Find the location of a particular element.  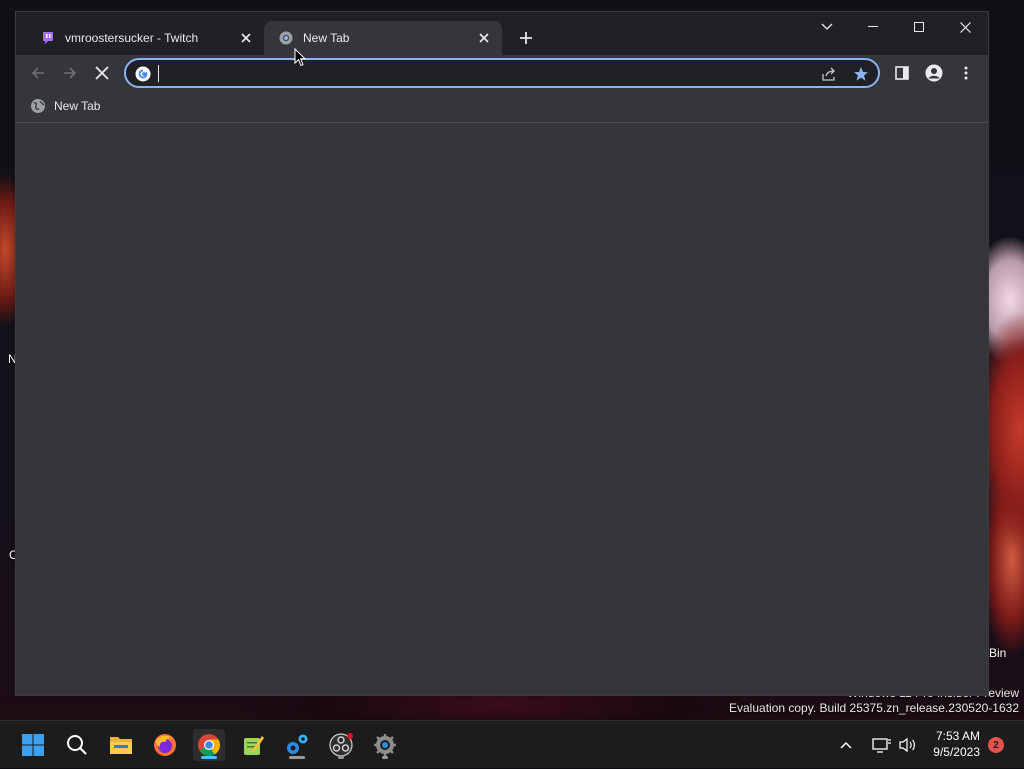

clock-time: 7:53 AM is located at coordinates (957, 736).